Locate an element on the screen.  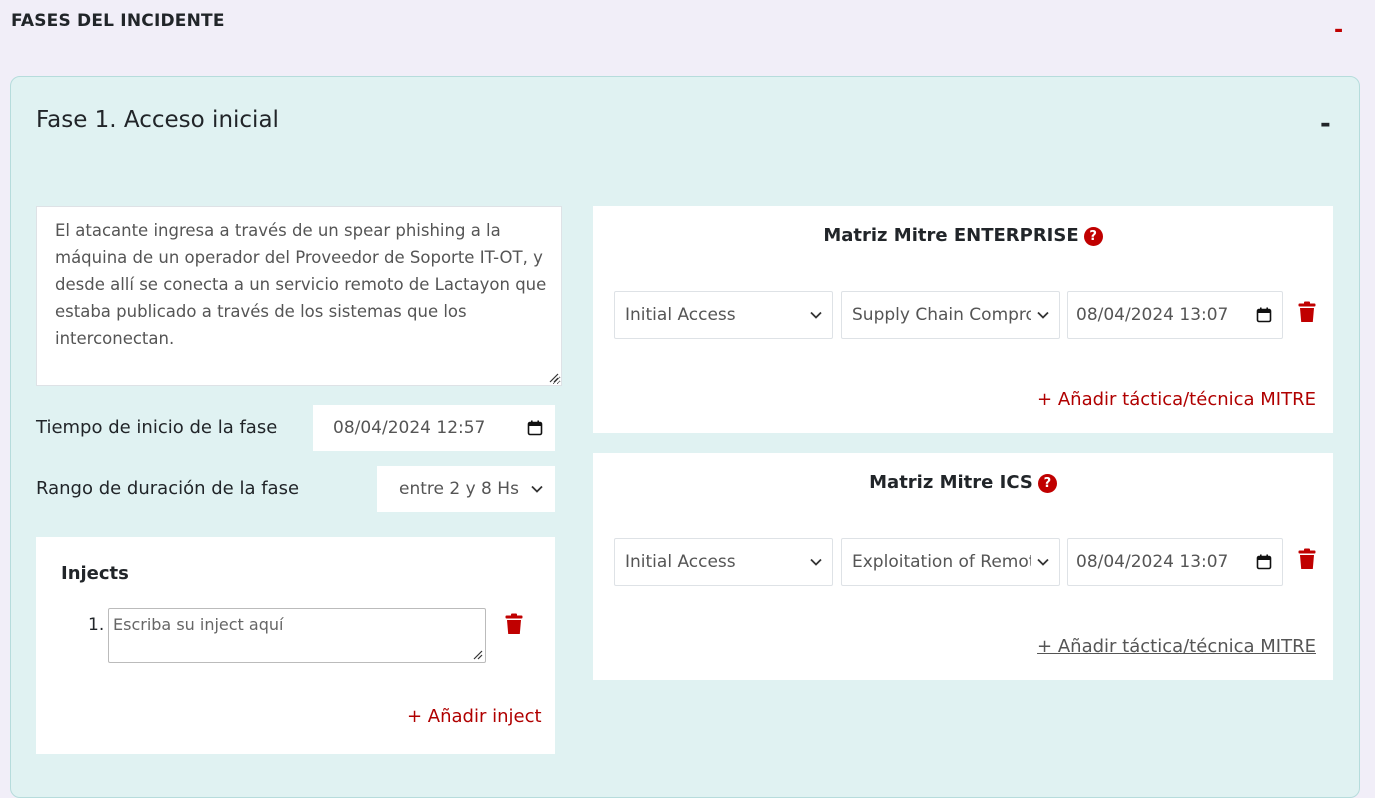
enterprise-matrix-heading: Matriz Mitre ENTERPRISE? is located at coordinates (963, 235).